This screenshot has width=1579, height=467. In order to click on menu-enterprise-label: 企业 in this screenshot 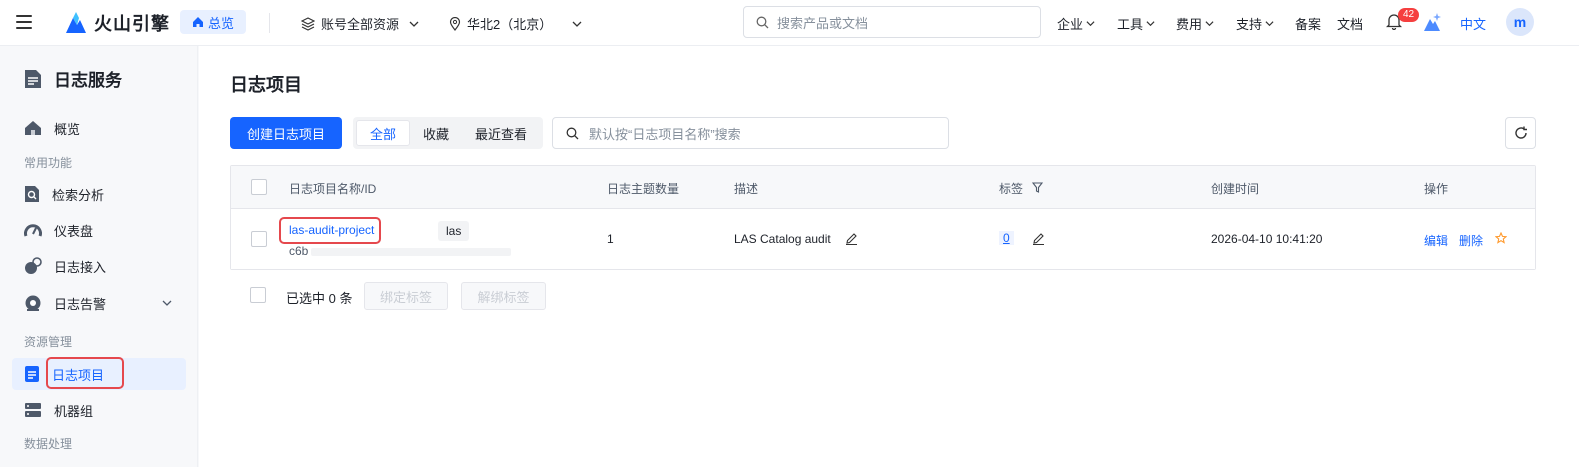, I will do `click(1070, 24)`.